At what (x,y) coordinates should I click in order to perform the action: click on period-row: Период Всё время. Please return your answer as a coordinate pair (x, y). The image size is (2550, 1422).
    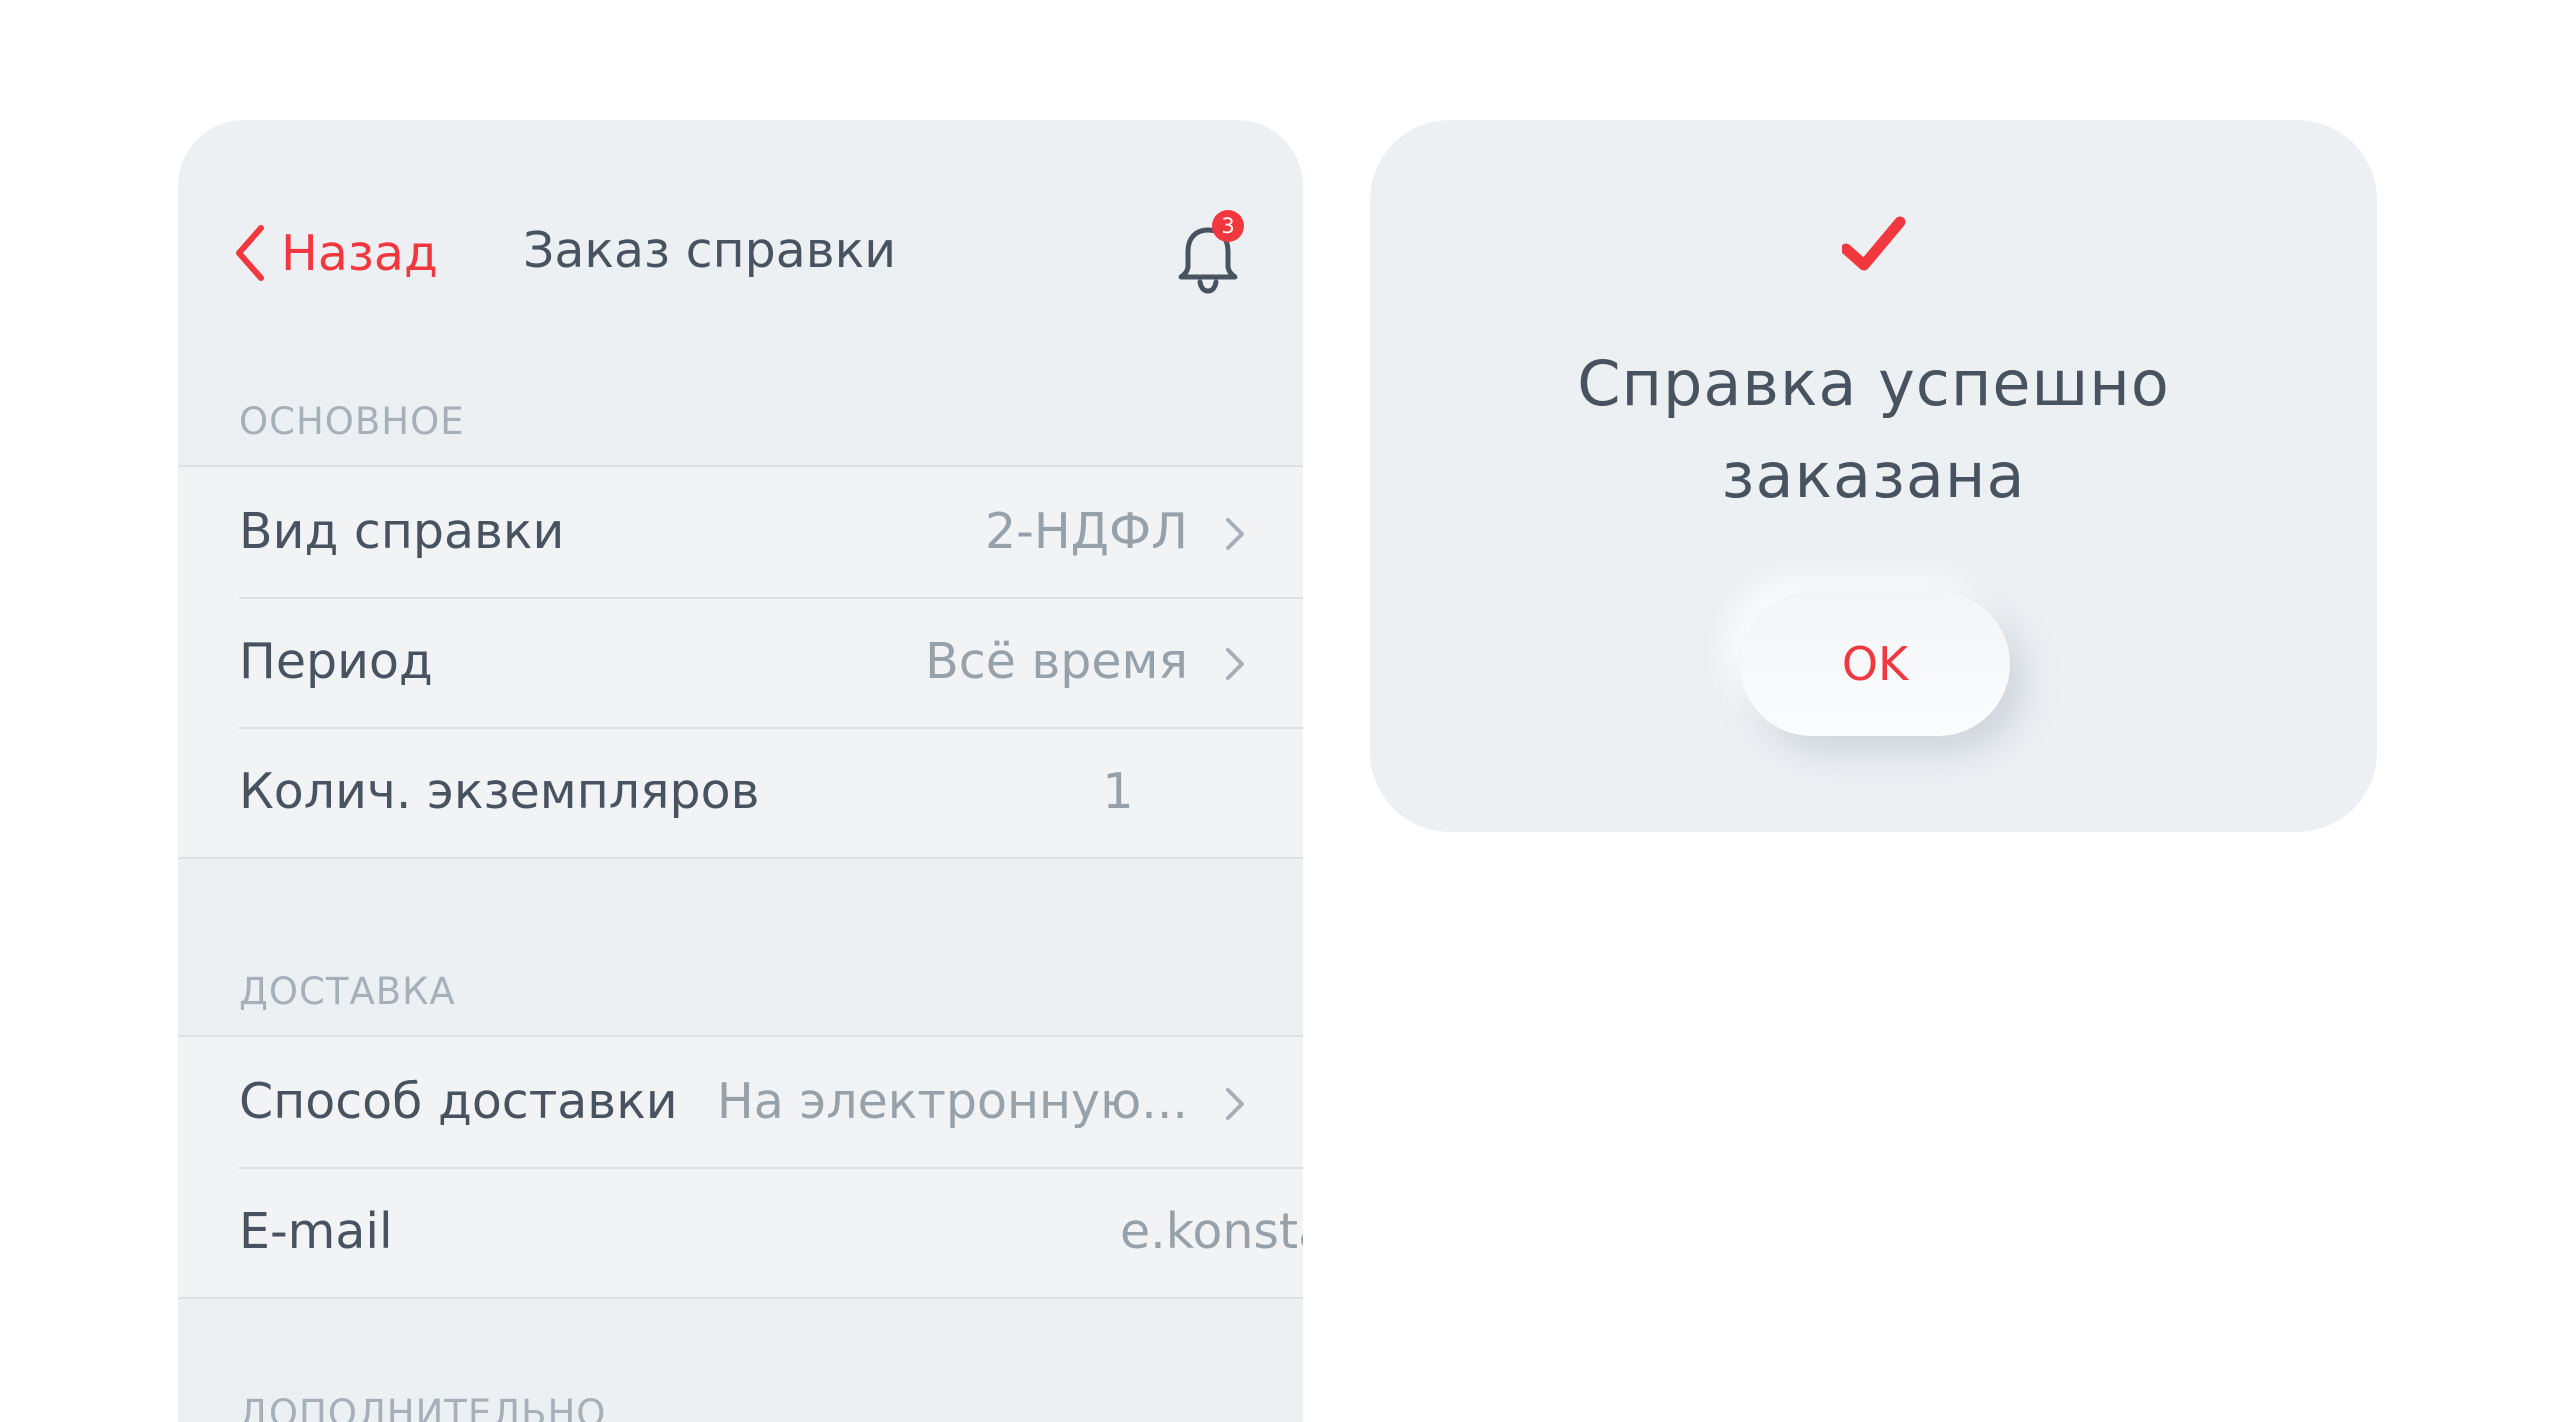
    Looking at the image, I should click on (740, 662).